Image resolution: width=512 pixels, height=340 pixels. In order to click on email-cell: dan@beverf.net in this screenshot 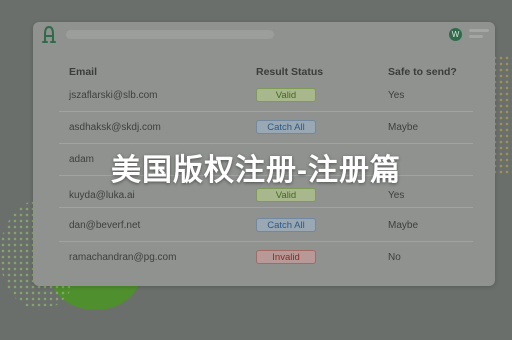, I will do `click(105, 225)`.